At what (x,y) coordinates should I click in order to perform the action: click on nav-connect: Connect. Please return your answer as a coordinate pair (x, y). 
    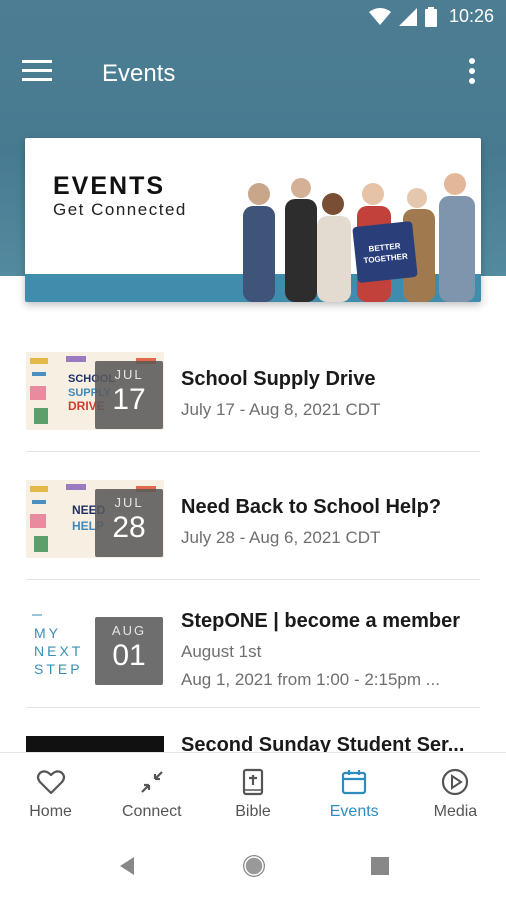
    Looking at the image, I should click on (151, 792).